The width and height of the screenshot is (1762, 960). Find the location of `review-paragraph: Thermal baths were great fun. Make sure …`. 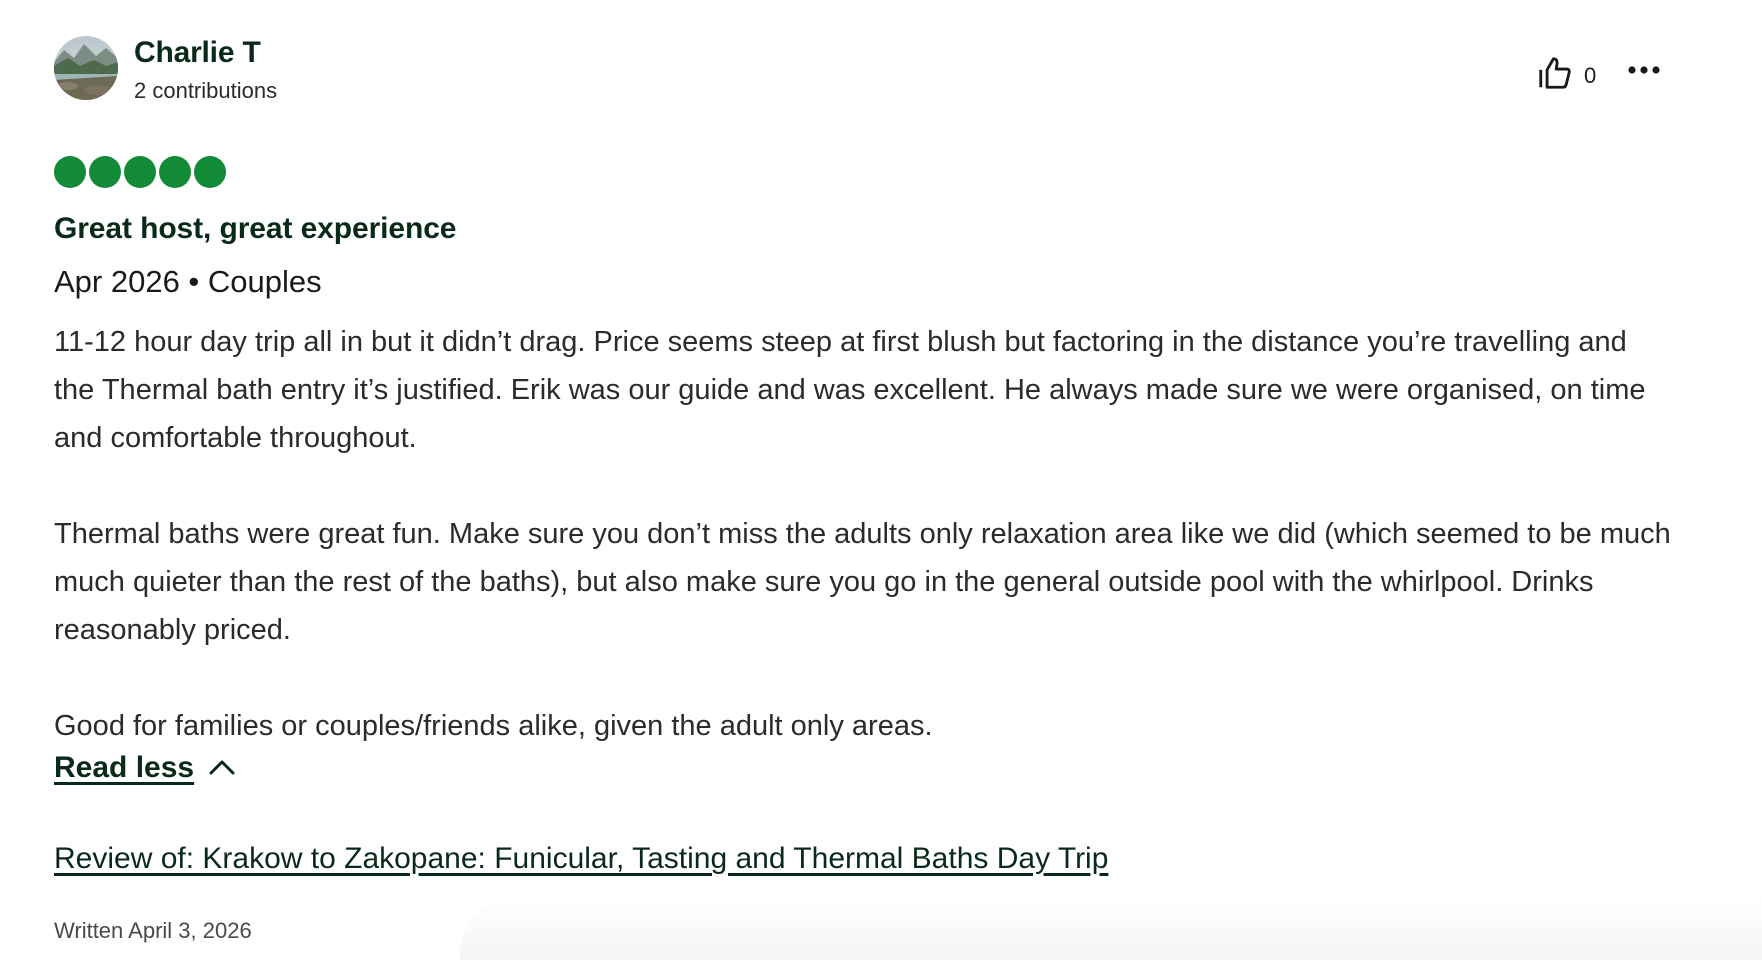

review-paragraph: Thermal baths were great fun. Make sure … is located at coordinates (862, 582).